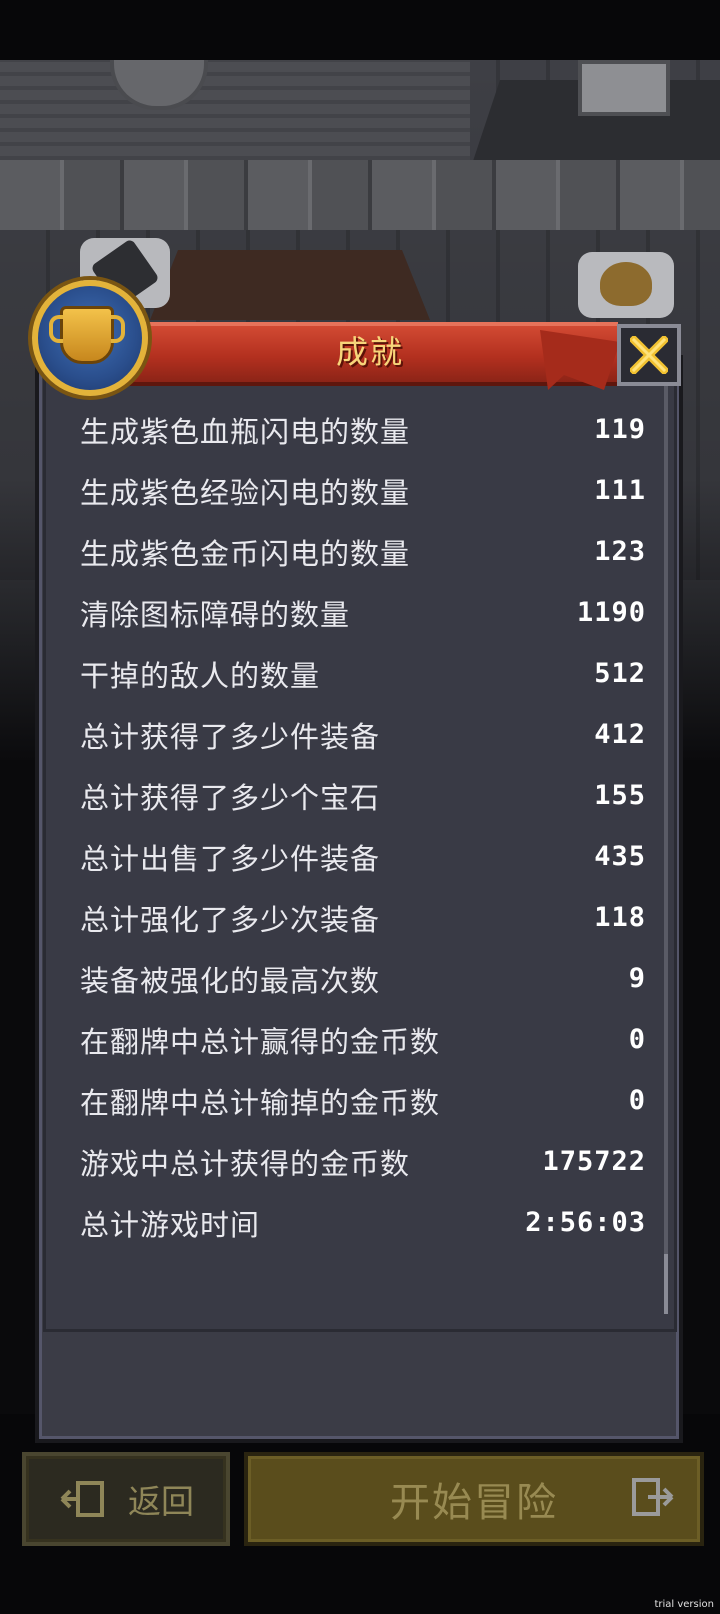  Describe the element at coordinates (230, 736) in the screenshot. I see `stat-label: 总计获得了多少件装备` at that location.